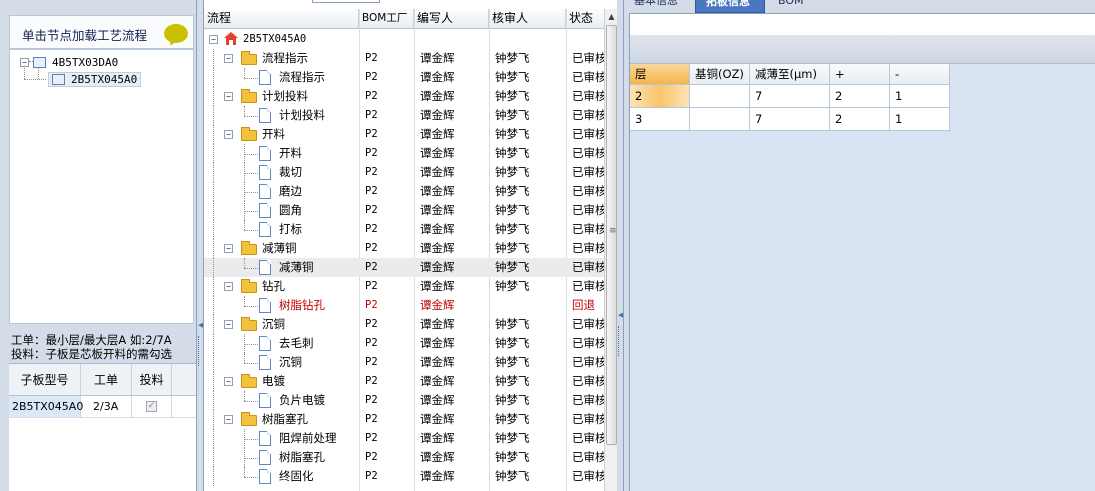  I want to click on flow-step-row: 沉铜 P2 谭金辉 钟梦飞 已审核, so click(404, 362).